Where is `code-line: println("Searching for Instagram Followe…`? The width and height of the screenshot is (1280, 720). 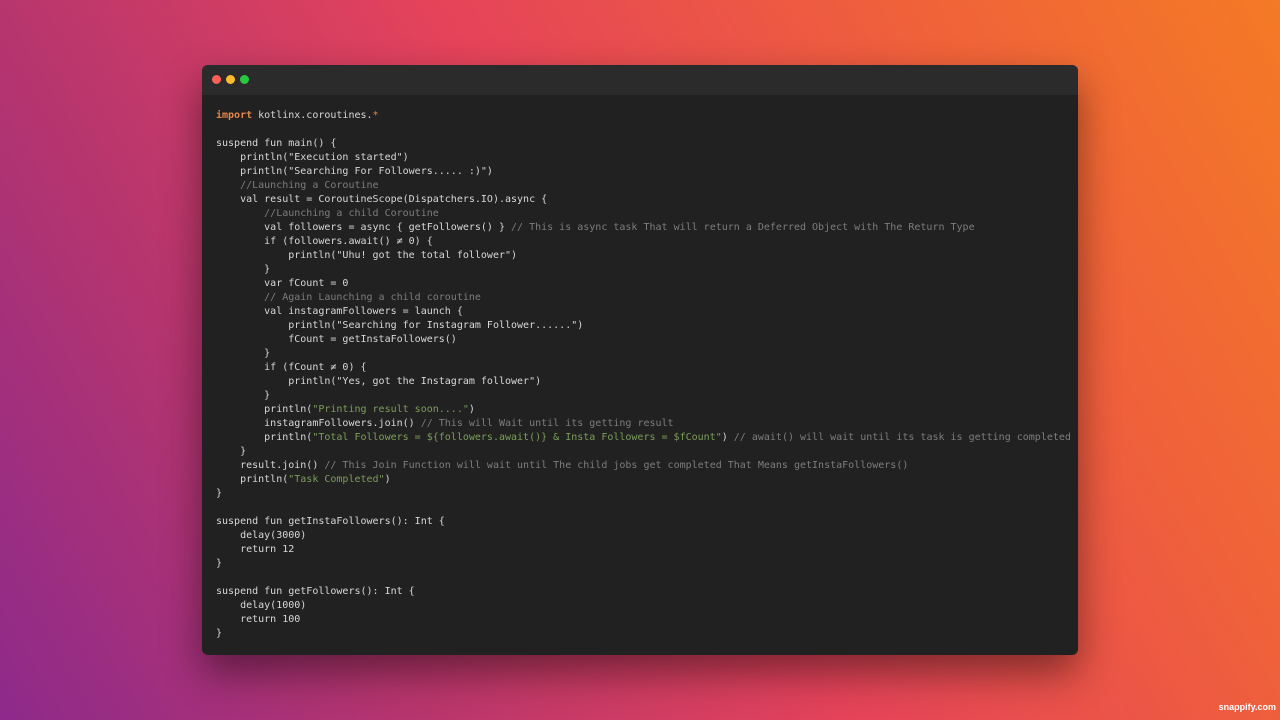
code-line: println("Searching for Instagram Followe… is located at coordinates (642, 326).